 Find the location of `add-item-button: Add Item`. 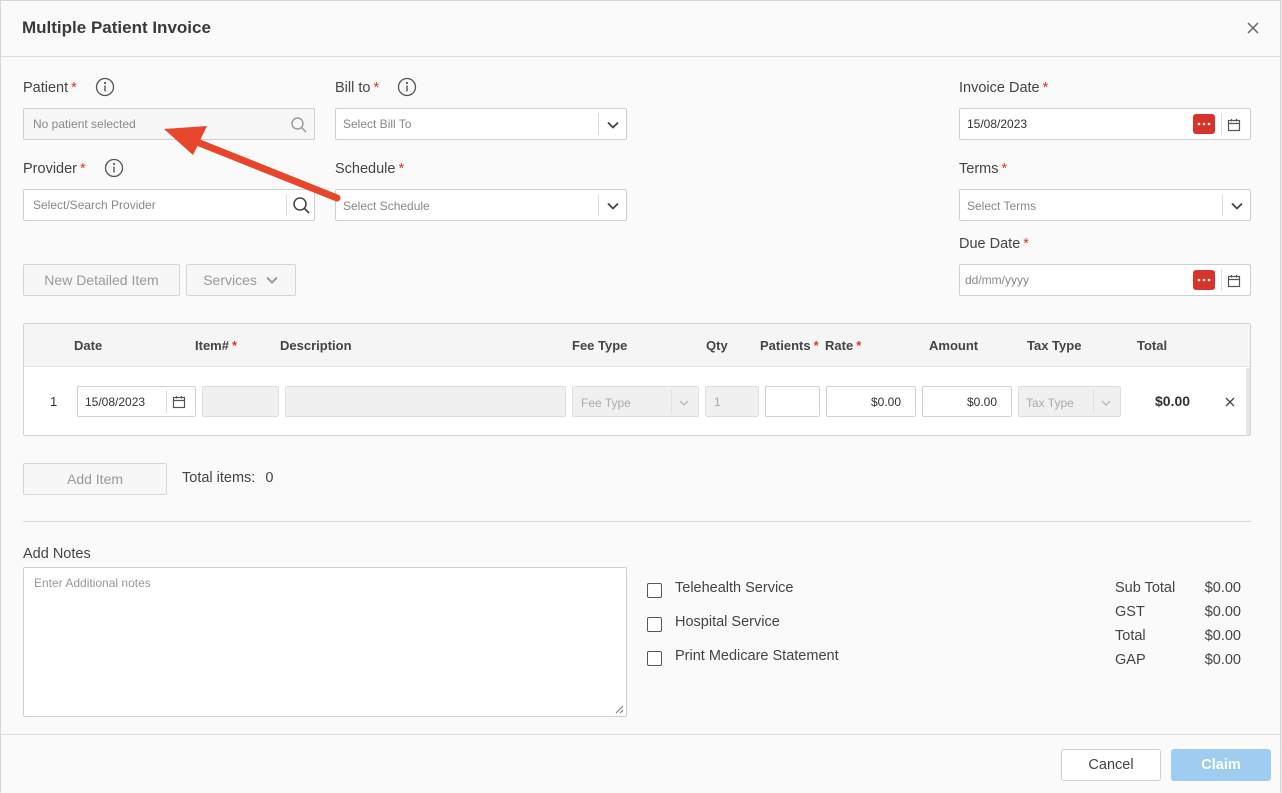

add-item-button: Add Item is located at coordinates (95, 479).